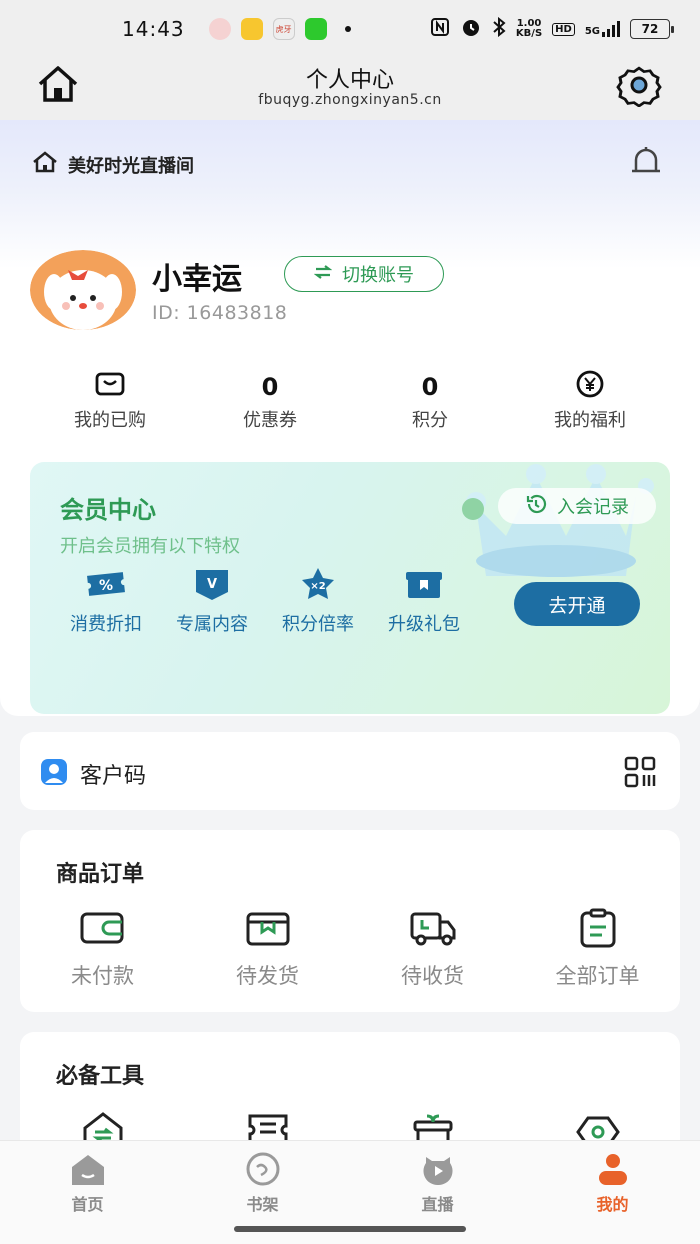 Image resolution: width=700 pixels, height=1244 pixels. I want to click on tab-home-label: 首页, so click(87, 1204).